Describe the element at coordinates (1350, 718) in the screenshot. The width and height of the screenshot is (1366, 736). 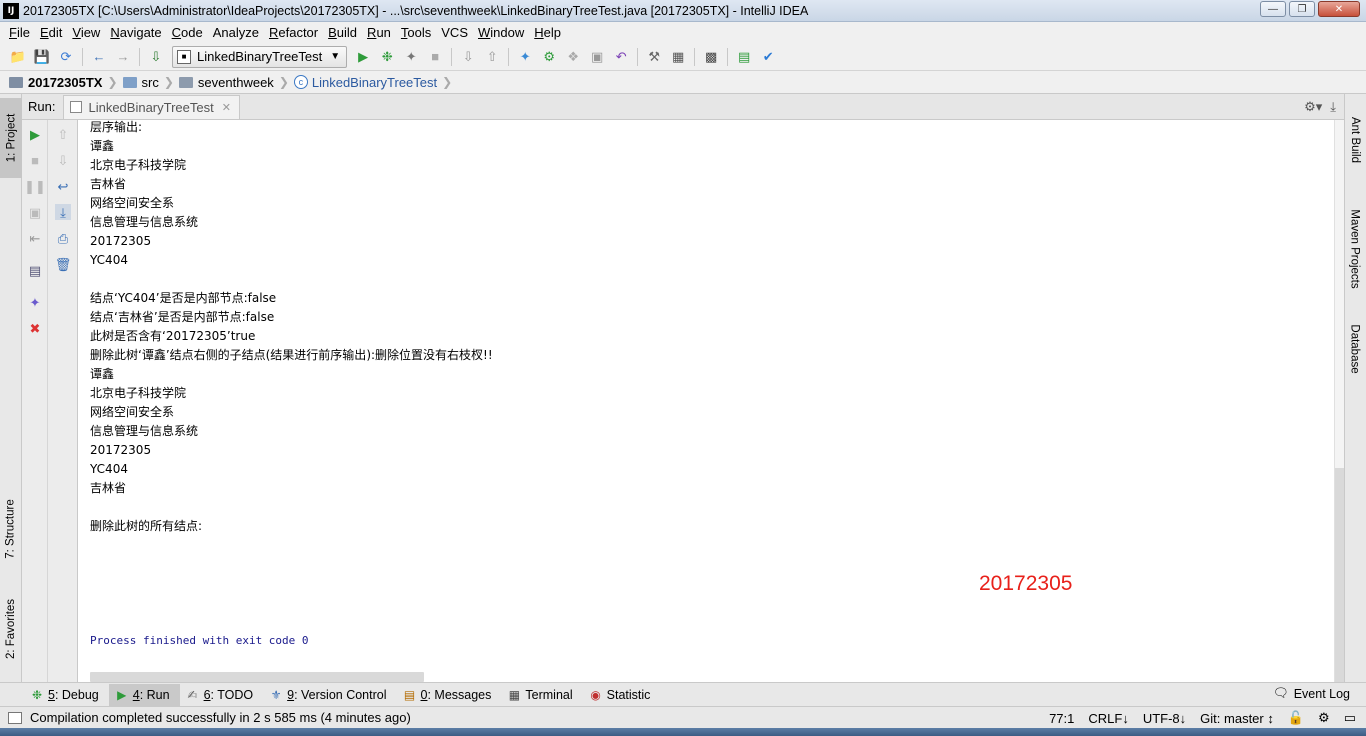
I see `notifications-icon: ▭` at that location.